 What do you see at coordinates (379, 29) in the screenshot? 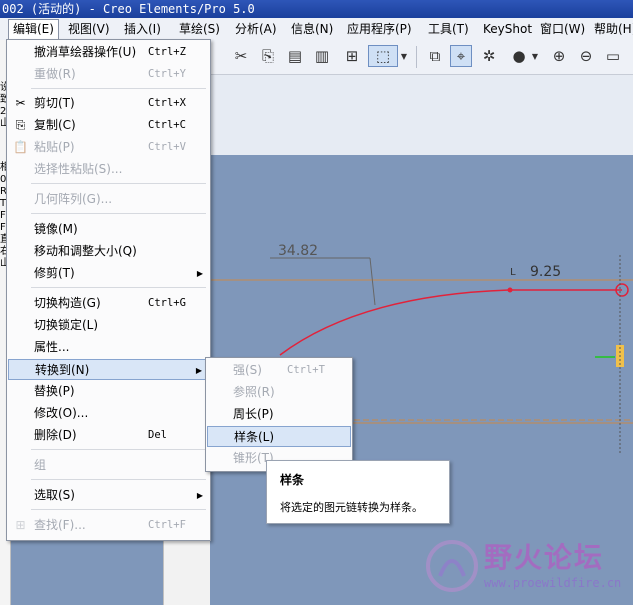
I see `menu-applications: 应用程序(P)` at bounding box center [379, 29].